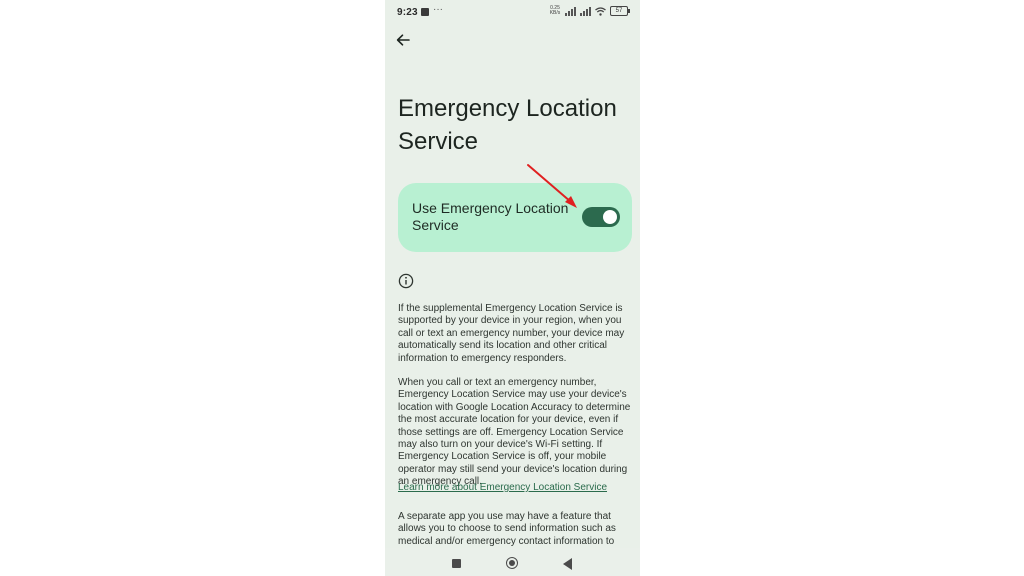 This screenshot has width=1024, height=576. I want to click on info-icon, so click(406, 281).